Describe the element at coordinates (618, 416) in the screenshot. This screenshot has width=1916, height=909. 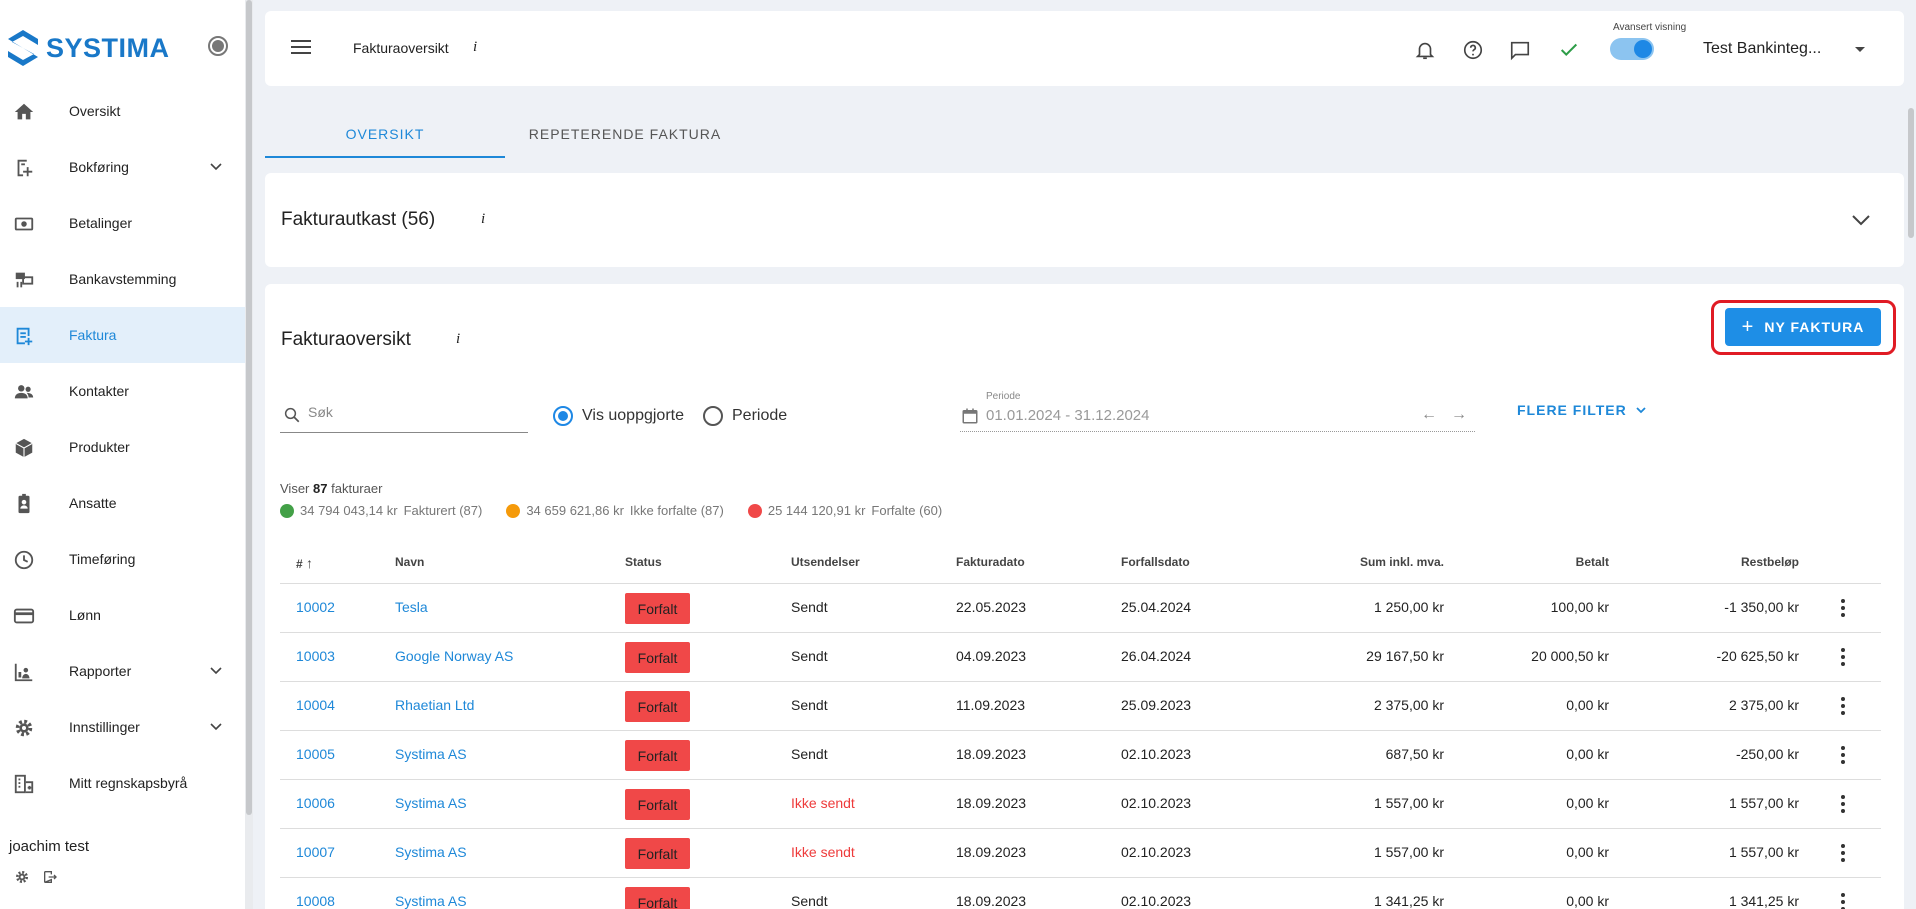
I see `radio-vis-uoppgjorte: Vis uoppgjorte` at that location.